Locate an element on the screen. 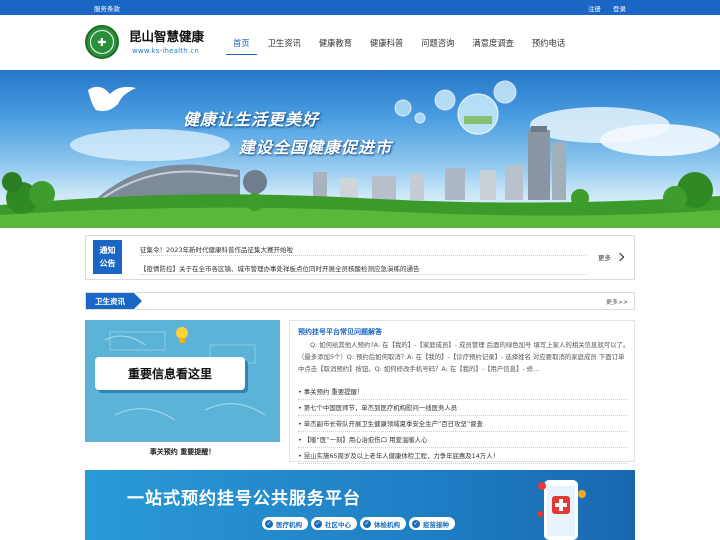 The height and width of the screenshot is (540, 720). tag-checkup-institutions: ✓ 体检机构 is located at coordinates (383, 523).